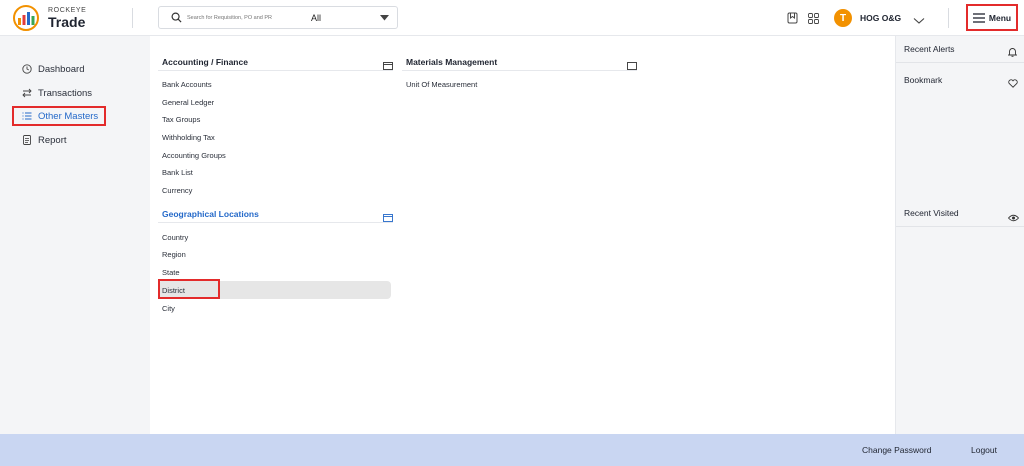  Describe the element at coordinates (353, 17) in the screenshot. I see `search-scope-select: All` at that location.